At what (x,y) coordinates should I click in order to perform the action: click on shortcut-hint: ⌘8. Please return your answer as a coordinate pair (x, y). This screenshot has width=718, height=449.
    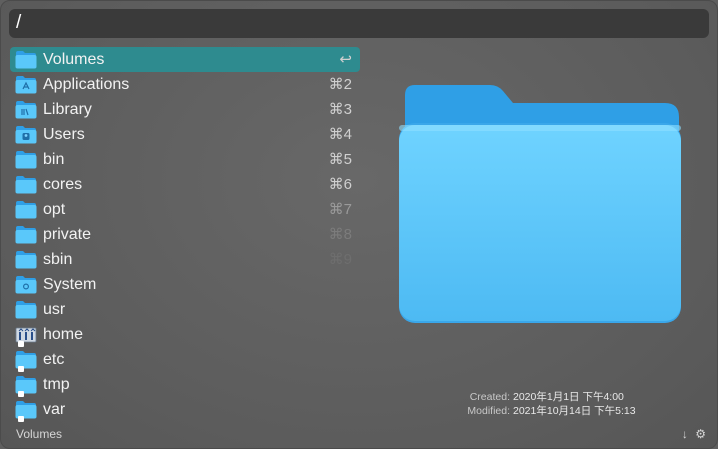
    Looking at the image, I should click on (340, 234).